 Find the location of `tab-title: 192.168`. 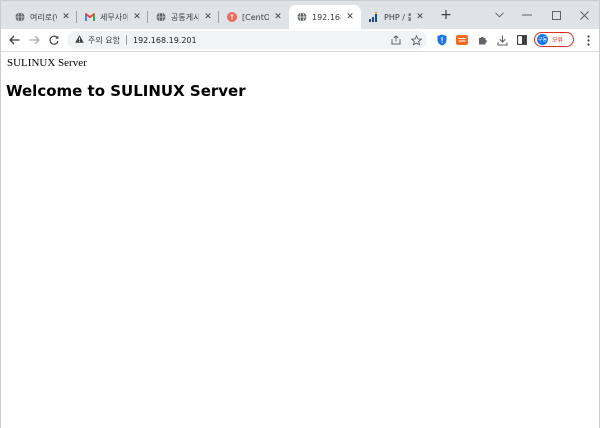

tab-title: 192.168 is located at coordinates (326, 17).